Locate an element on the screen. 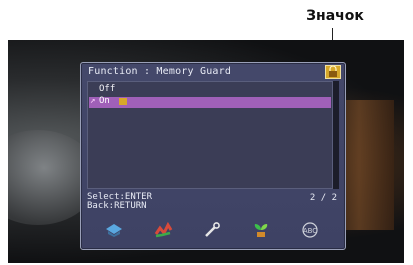  eco-icon is located at coordinates (261, 230).